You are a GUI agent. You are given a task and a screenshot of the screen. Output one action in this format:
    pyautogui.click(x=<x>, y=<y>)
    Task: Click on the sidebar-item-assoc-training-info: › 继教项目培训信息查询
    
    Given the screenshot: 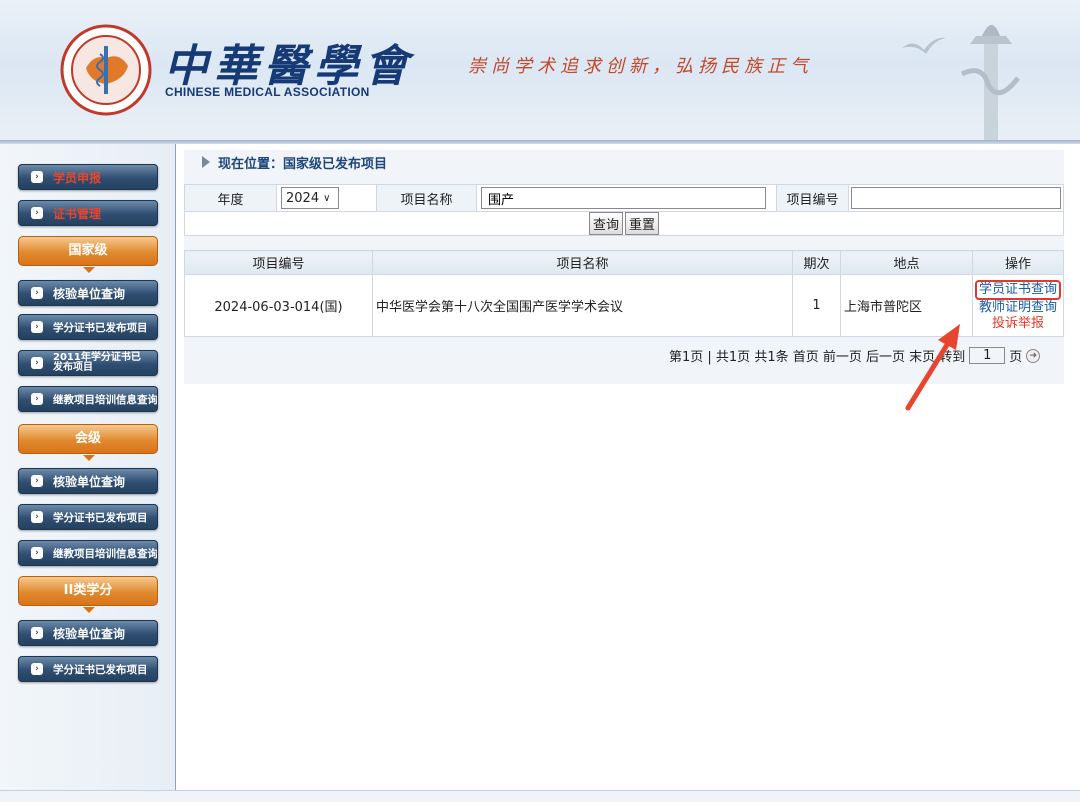 What is the action you would take?
    pyautogui.click(x=88, y=553)
    